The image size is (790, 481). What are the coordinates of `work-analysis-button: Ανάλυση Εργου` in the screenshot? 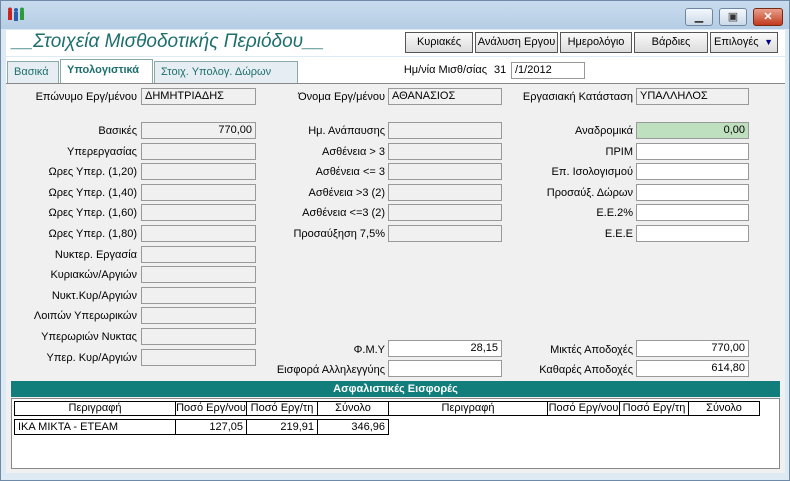 It's located at (516, 42).